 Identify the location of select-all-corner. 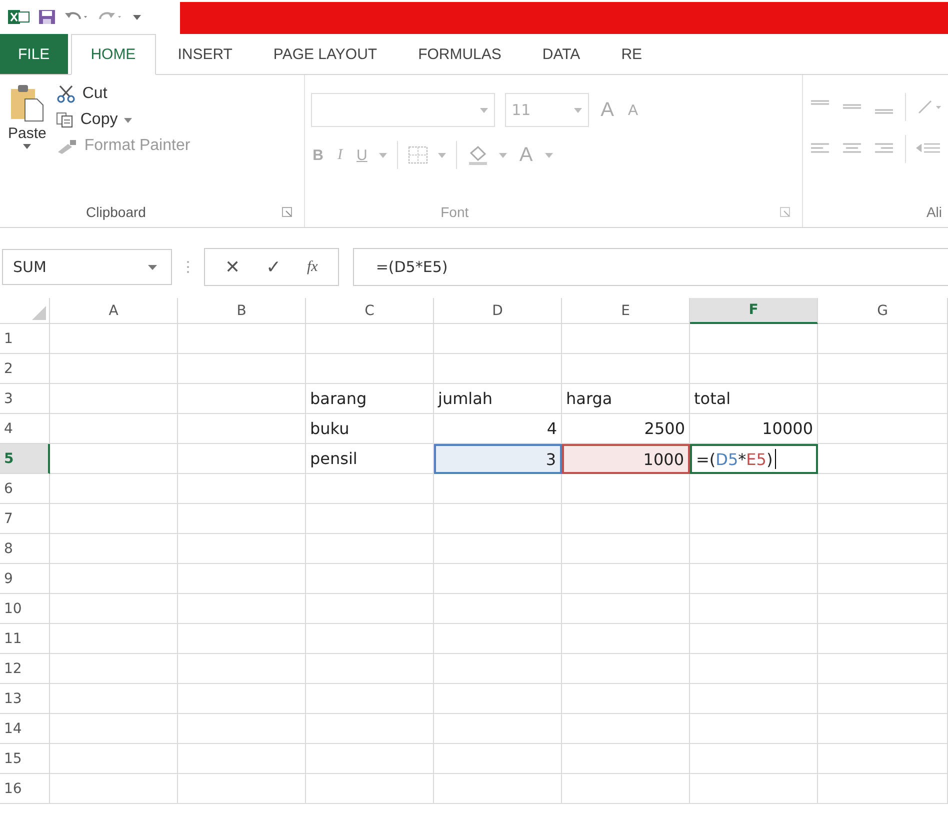
(25, 311).